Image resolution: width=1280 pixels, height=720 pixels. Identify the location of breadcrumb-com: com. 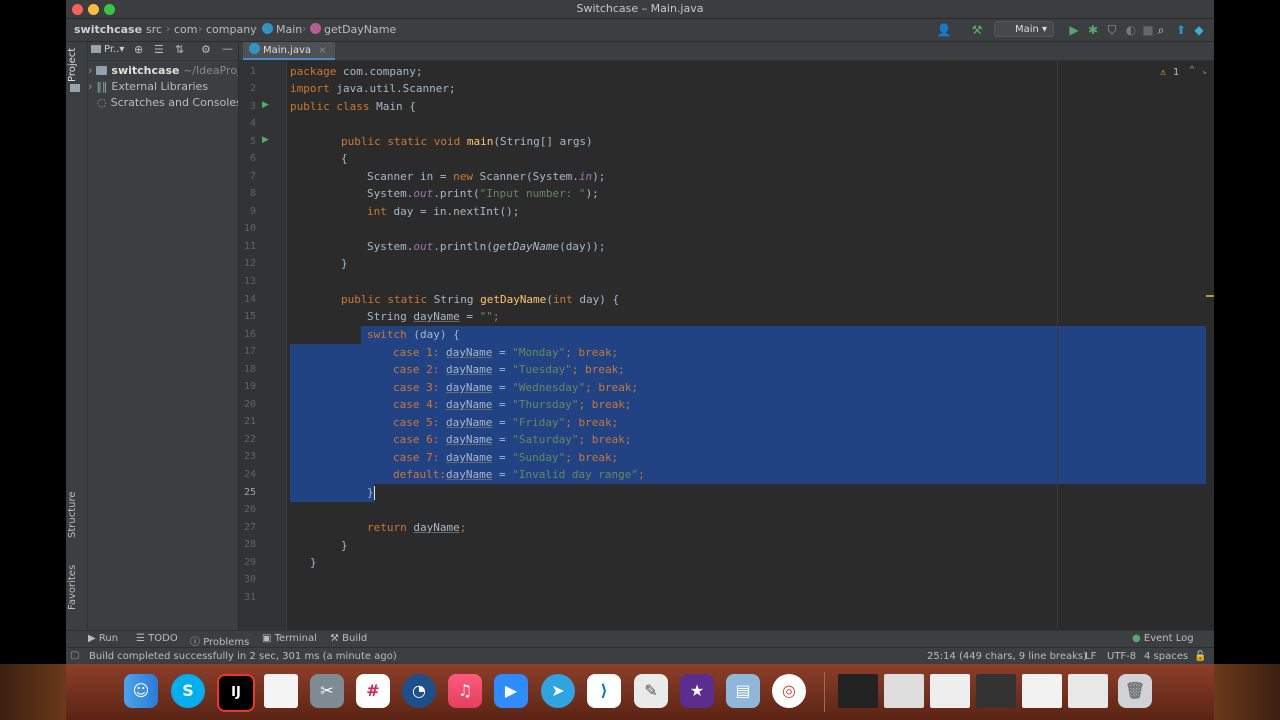
(186, 29).